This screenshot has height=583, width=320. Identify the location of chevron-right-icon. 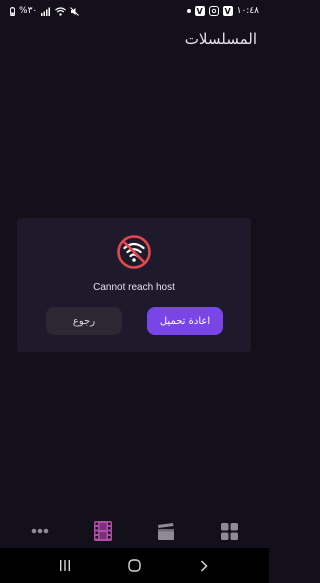
(204, 565).